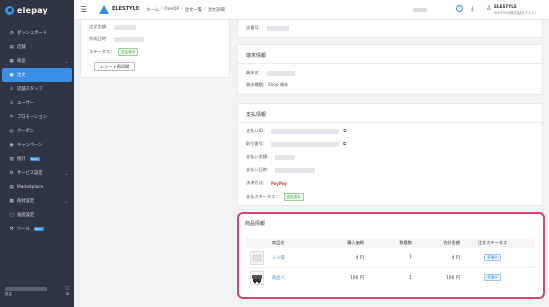 The height and width of the screenshot is (307, 549). I want to click on payment-method-label: 決済方法：, so click(256, 182).